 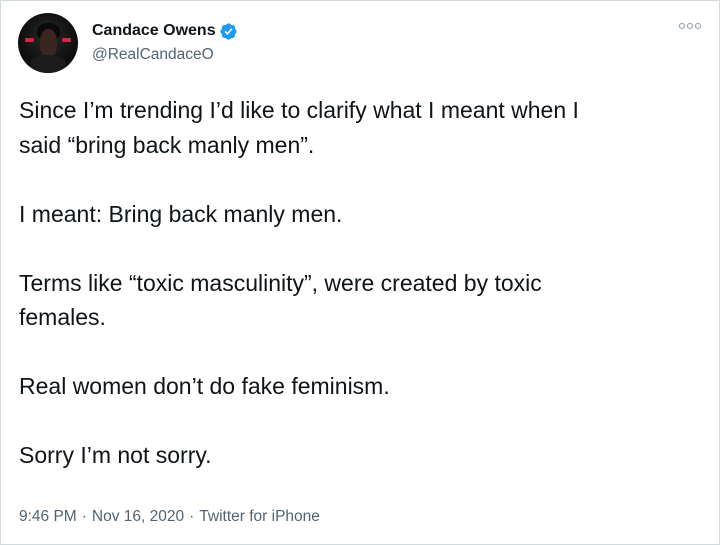 I want to click on tweet-paragraph: Sorry I’m not sorry., so click(x=115, y=455).